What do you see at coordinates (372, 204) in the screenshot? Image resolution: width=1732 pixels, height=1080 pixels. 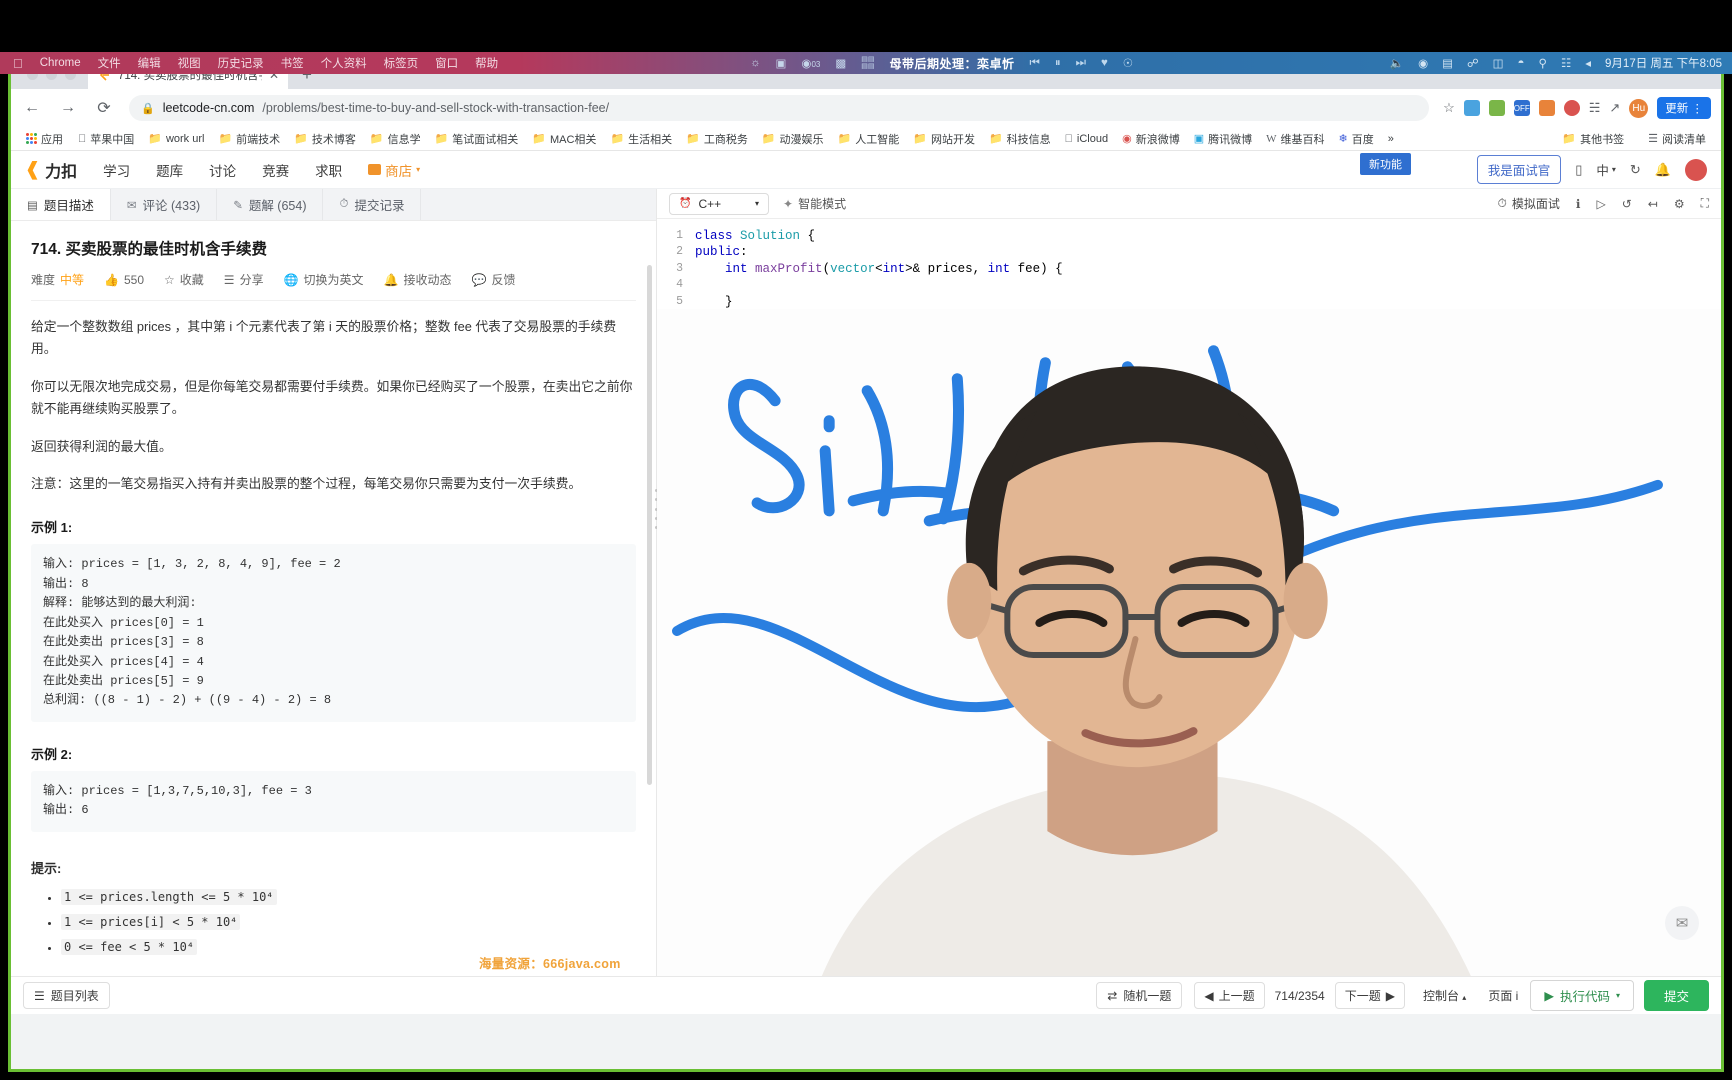 I see `tab-submissions: ⏱ 提交记录` at bounding box center [372, 204].